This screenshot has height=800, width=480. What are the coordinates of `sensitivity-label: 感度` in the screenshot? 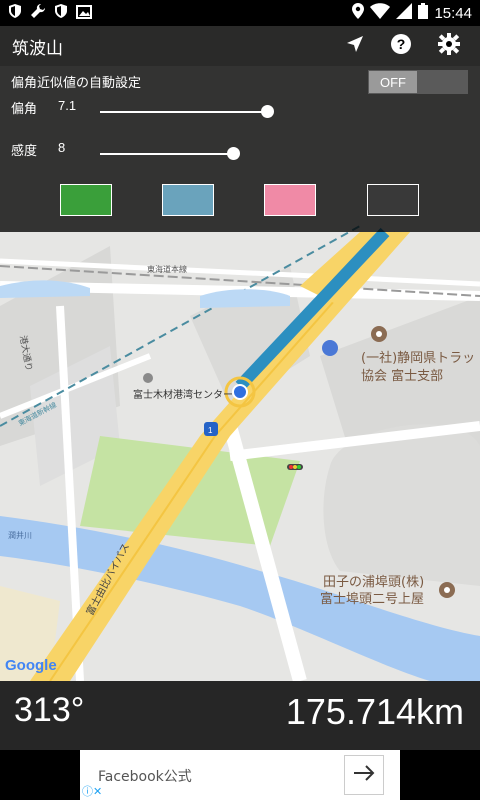 It's located at (24, 151).